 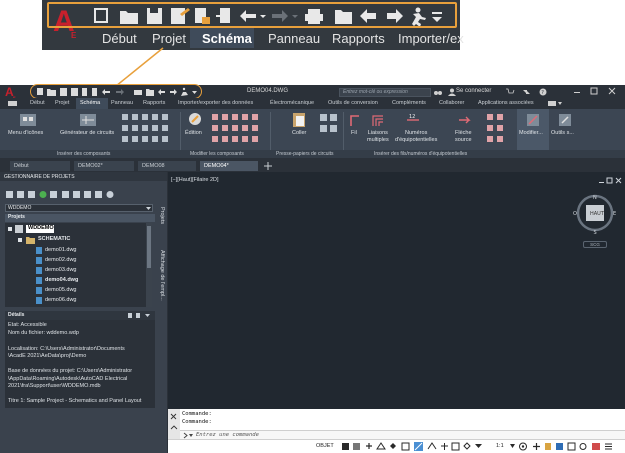 I want to click on viewcube-east: E, so click(x=614, y=214).